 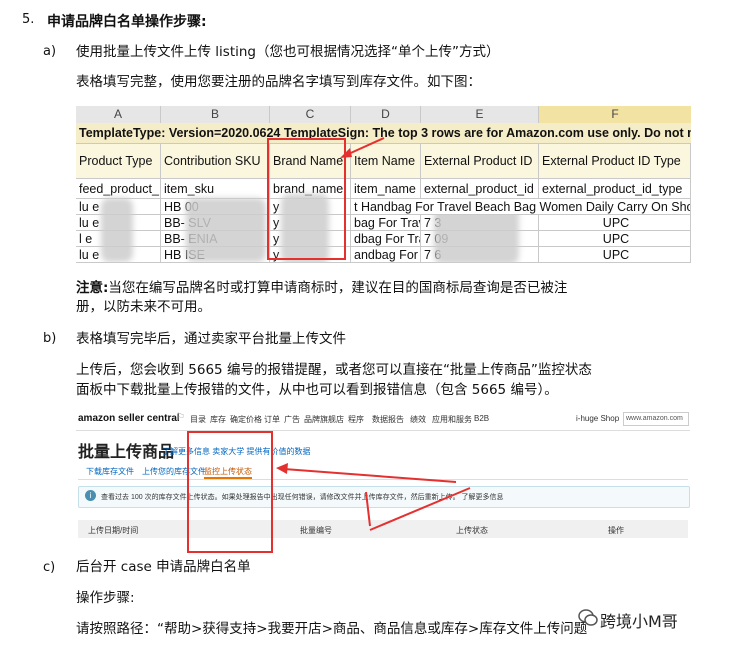 I want to click on header-cell: External Product ID, so click(x=480, y=161).